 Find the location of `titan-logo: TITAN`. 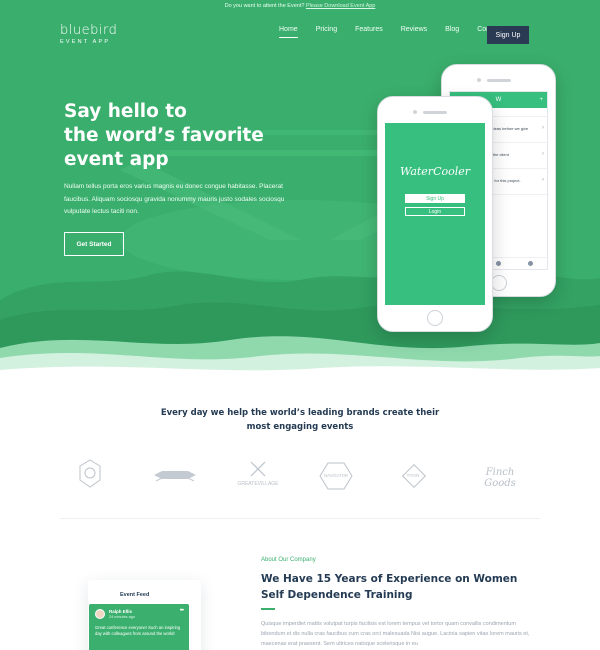

titan-logo: TITAN is located at coordinates (414, 477).